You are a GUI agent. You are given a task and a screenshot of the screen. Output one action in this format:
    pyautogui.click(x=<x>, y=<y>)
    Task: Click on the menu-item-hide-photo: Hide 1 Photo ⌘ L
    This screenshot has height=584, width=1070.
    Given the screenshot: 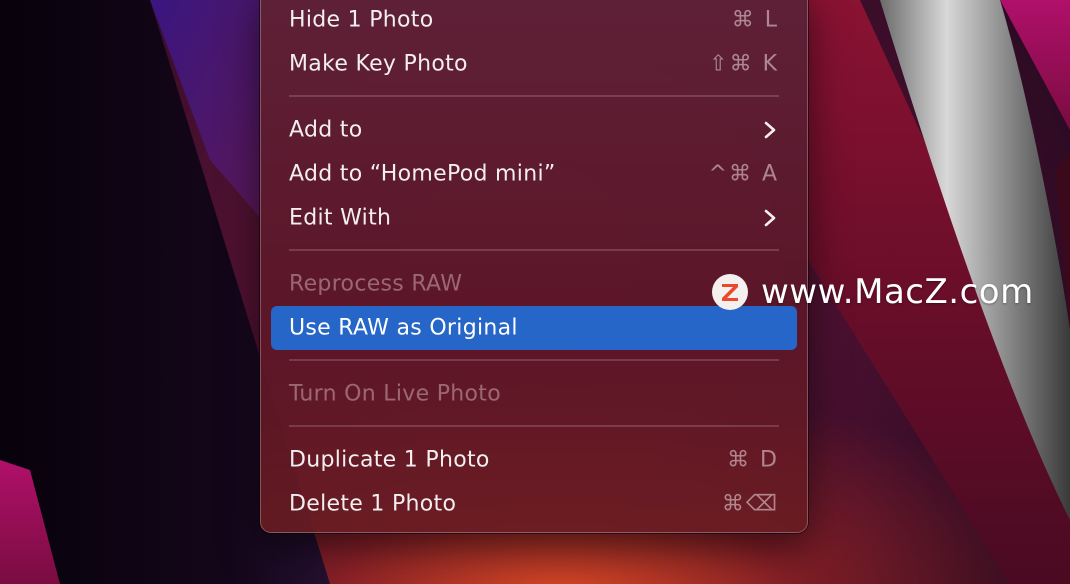 What is the action you would take?
    pyautogui.click(x=534, y=21)
    